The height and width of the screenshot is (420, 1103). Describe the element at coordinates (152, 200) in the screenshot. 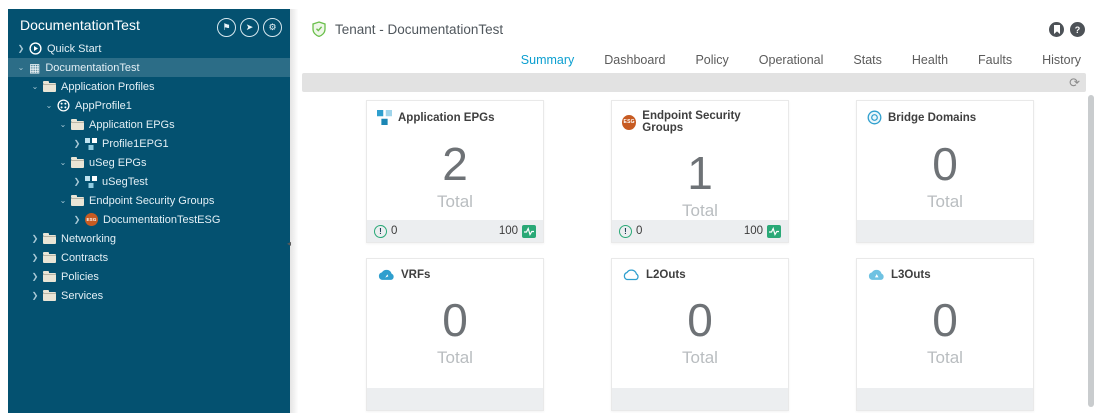

I see `tree-item-label: Endpoint Security Groups` at that location.